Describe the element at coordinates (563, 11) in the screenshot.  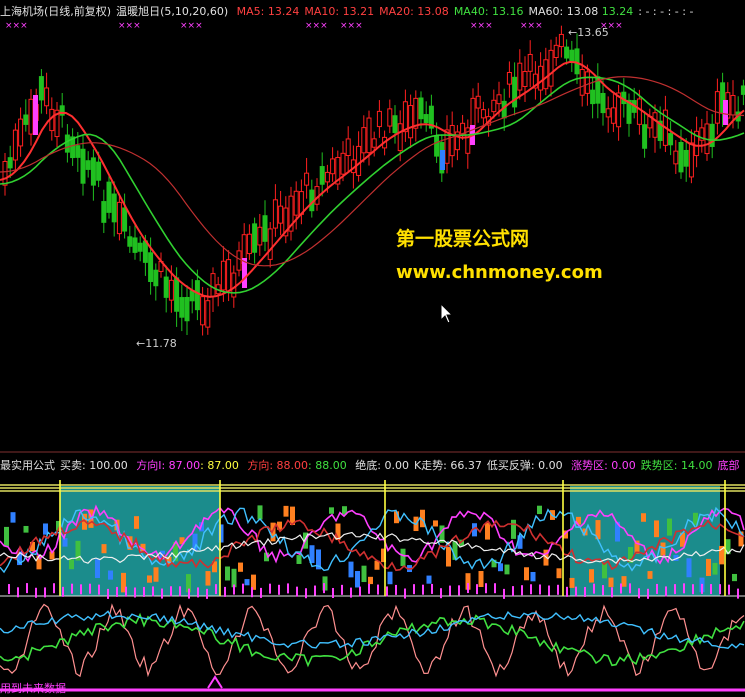
I see `ma60-value: MA60: 13.08` at that location.